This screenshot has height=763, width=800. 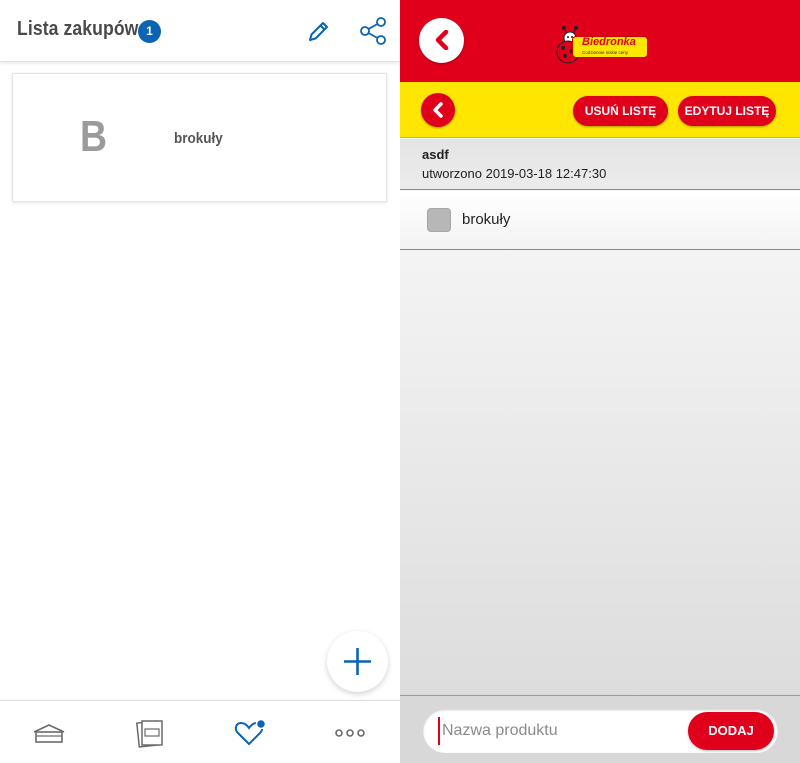 I want to click on home-icon, so click(x=49, y=733).